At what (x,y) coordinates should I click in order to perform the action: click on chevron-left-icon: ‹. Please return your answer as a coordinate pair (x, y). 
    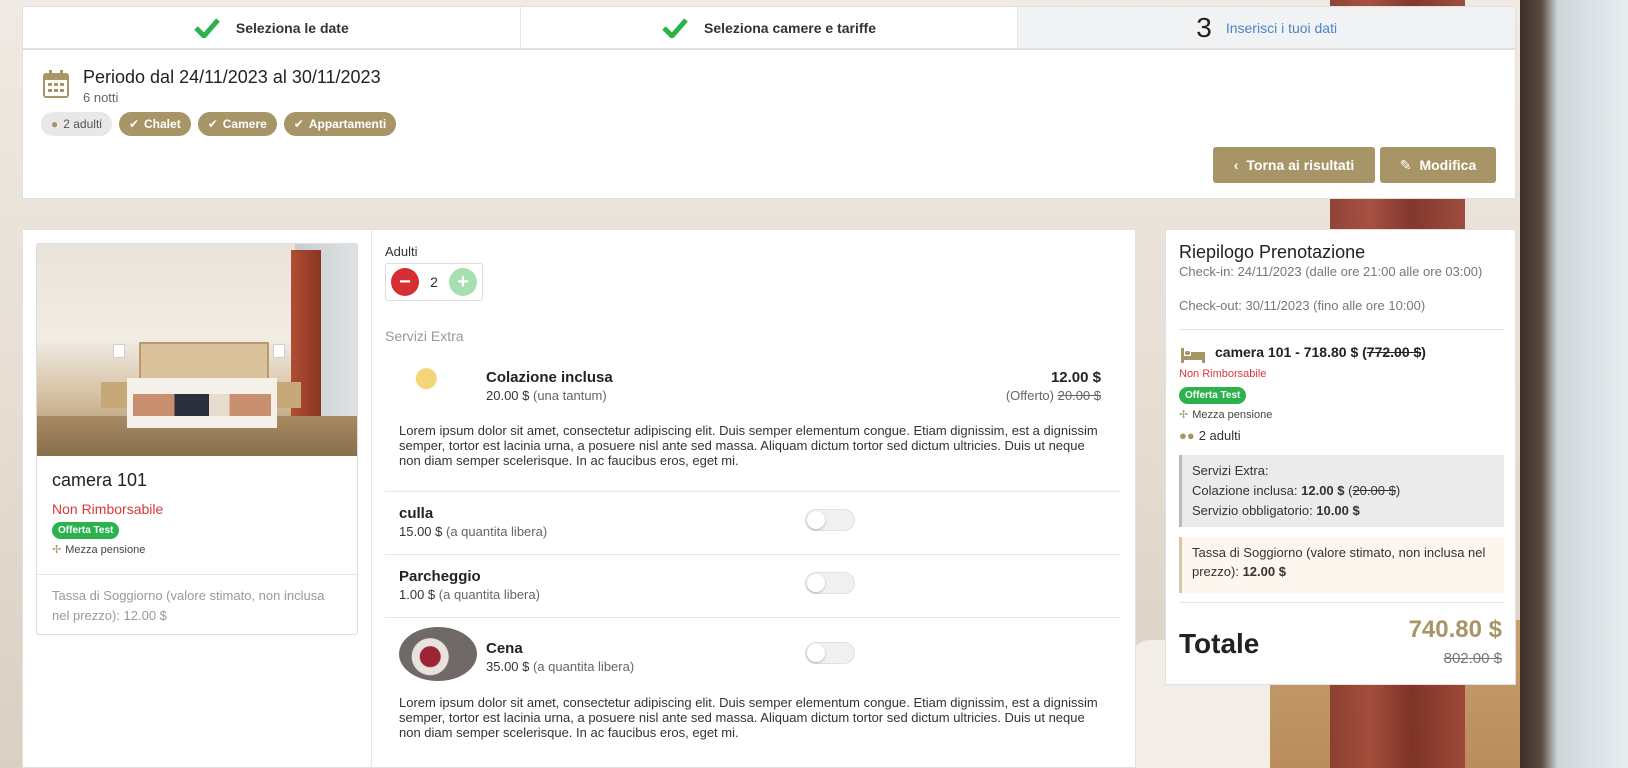
    Looking at the image, I should click on (1236, 165).